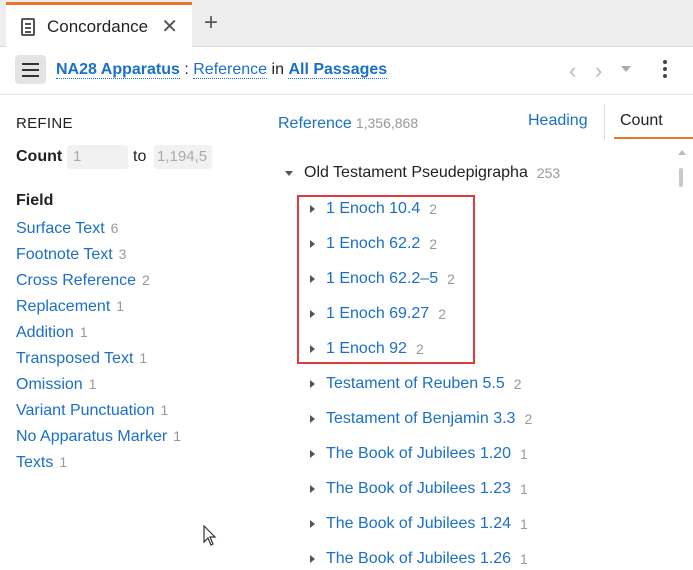  I want to click on field-item: Surface Text 6, so click(98, 233).